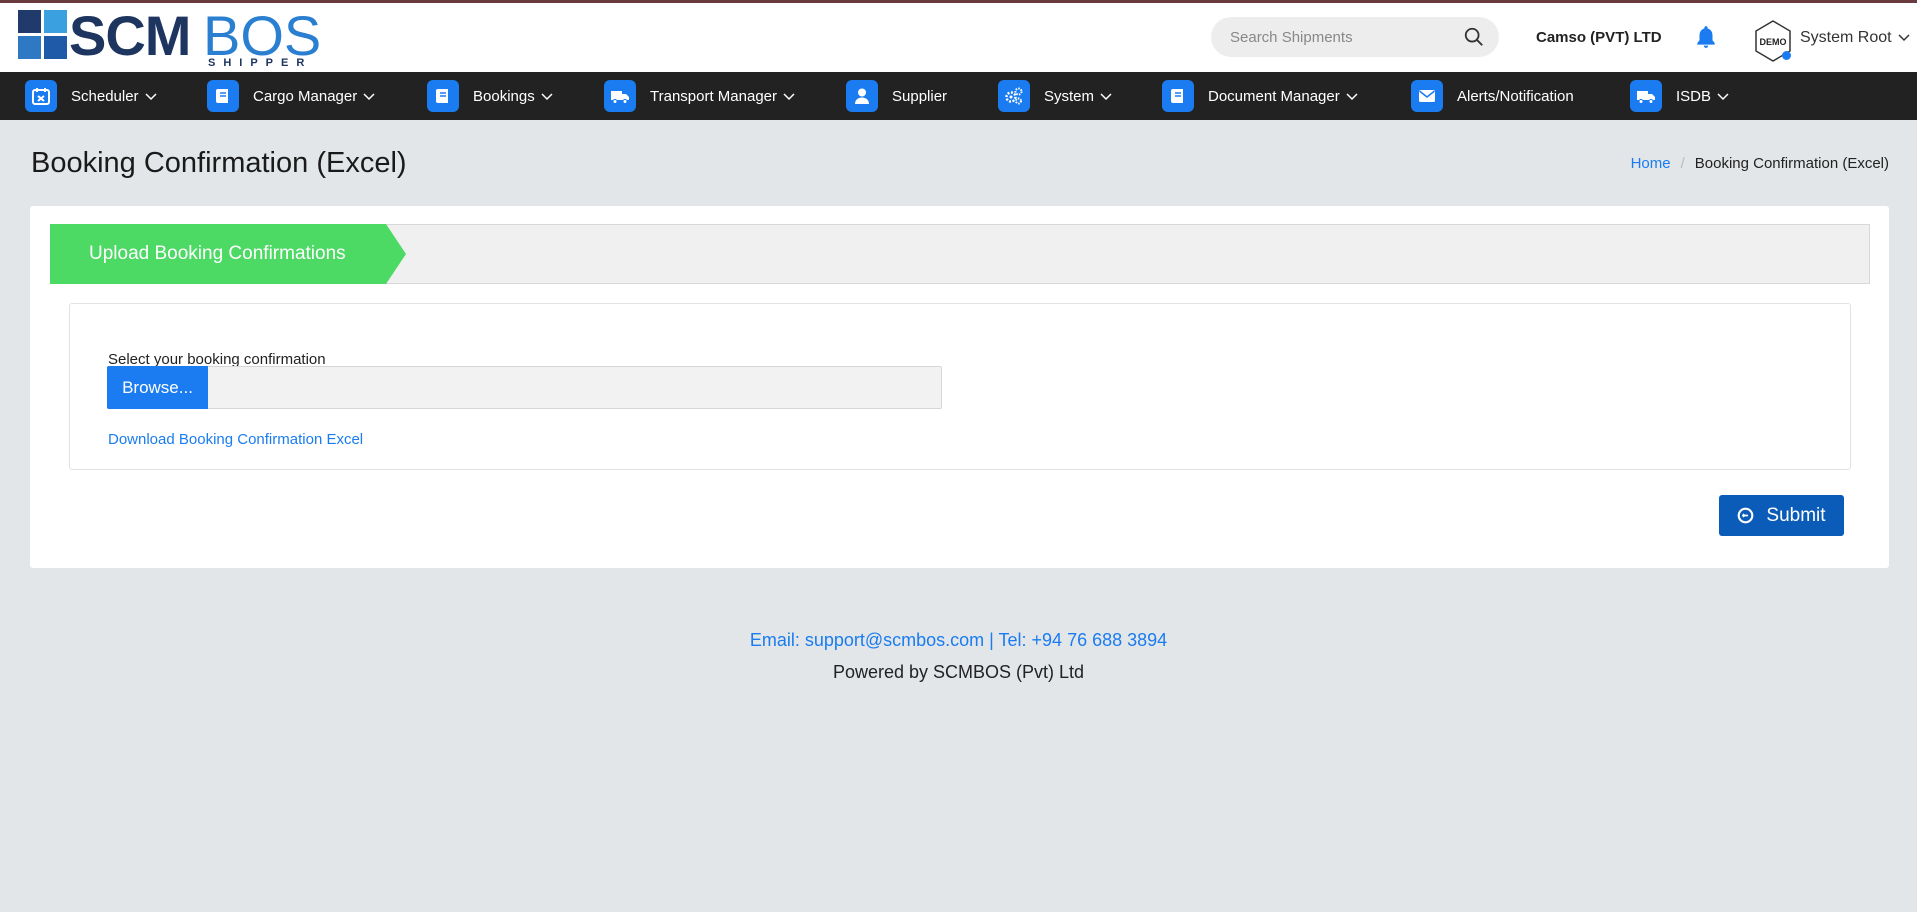 The width and height of the screenshot is (1917, 912). What do you see at coordinates (1706, 37) in the screenshot?
I see `notification-bell-icon` at bounding box center [1706, 37].